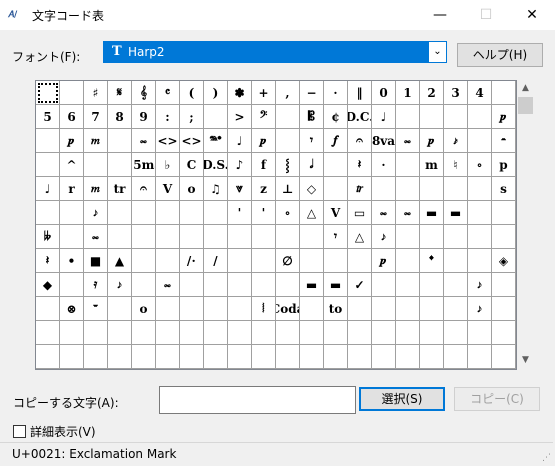 The height and width of the screenshot is (466, 555). I want to click on char-cell: ', so click(240, 213).